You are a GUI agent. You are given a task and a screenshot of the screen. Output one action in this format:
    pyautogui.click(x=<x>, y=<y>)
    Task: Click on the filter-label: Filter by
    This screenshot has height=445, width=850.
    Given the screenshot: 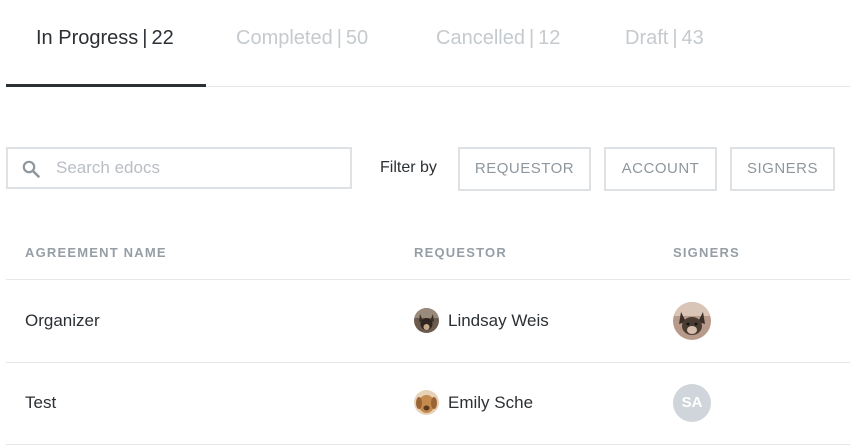 What is the action you would take?
    pyautogui.click(x=408, y=167)
    